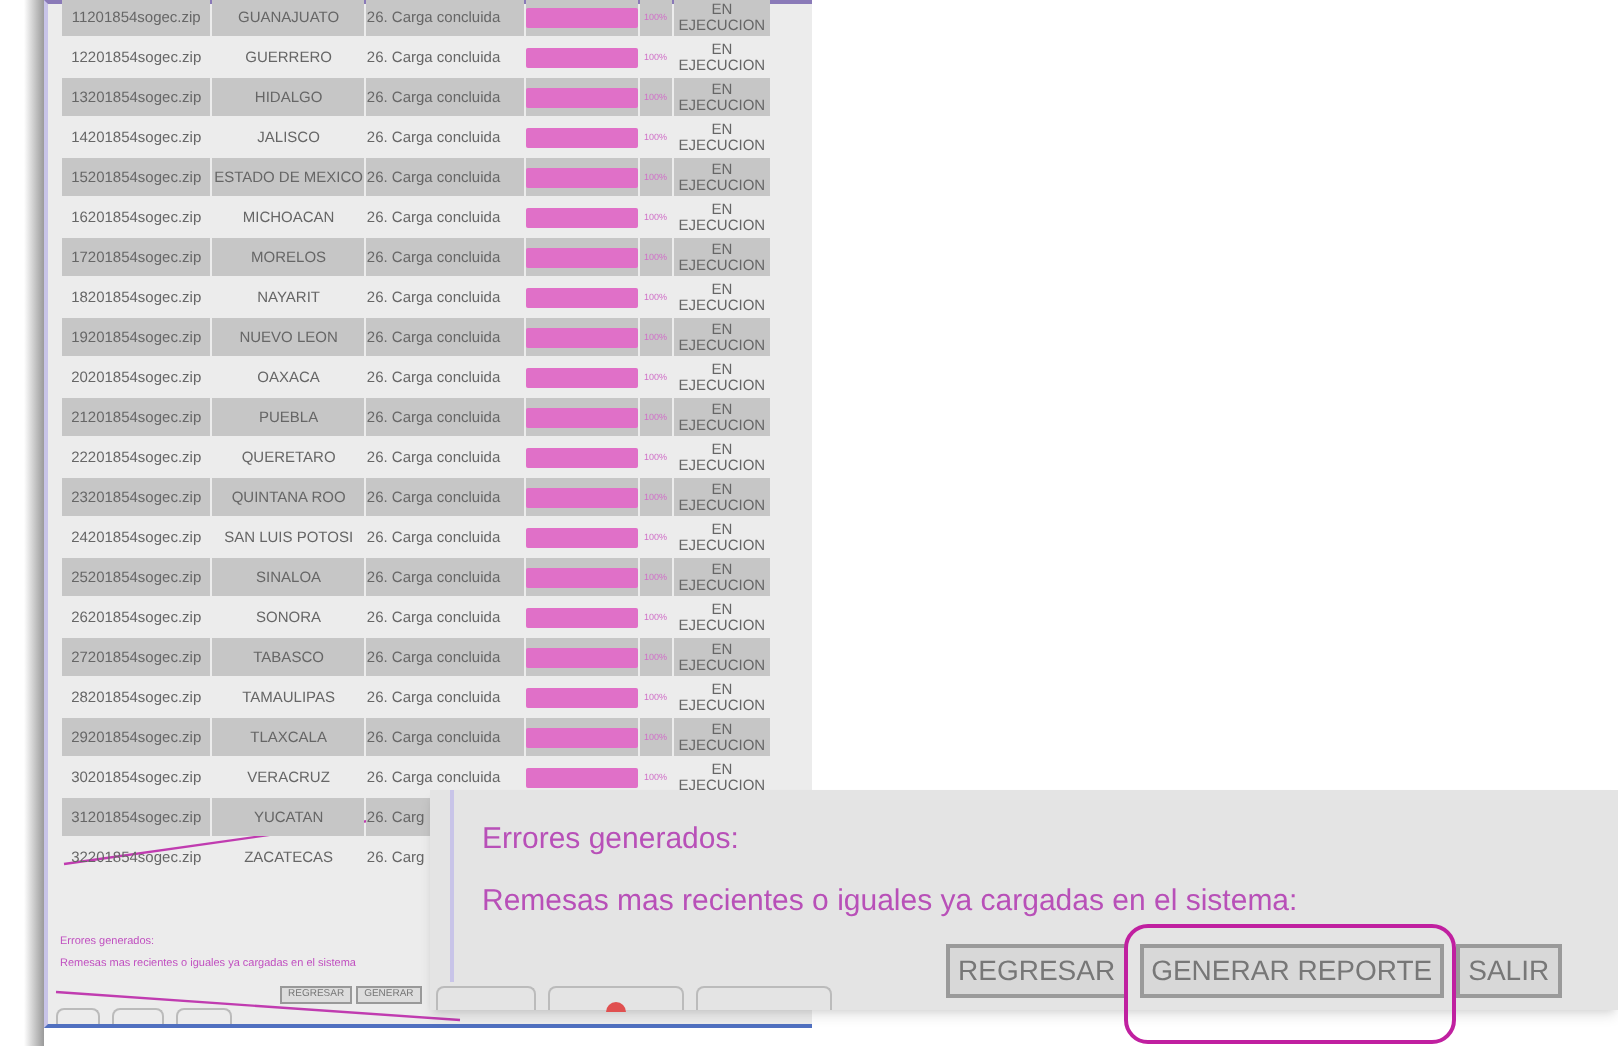  What do you see at coordinates (891, 901) in the screenshot?
I see `errors-message: Remesas mas recientes o iguales ya cargadas en el sistema:` at bounding box center [891, 901].